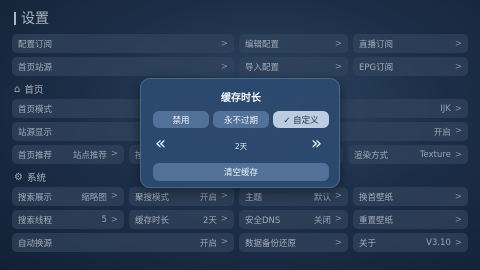  What do you see at coordinates (316, 144) in the screenshot?
I see `increase-chevron-icon: »` at bounding box center [316, 144].